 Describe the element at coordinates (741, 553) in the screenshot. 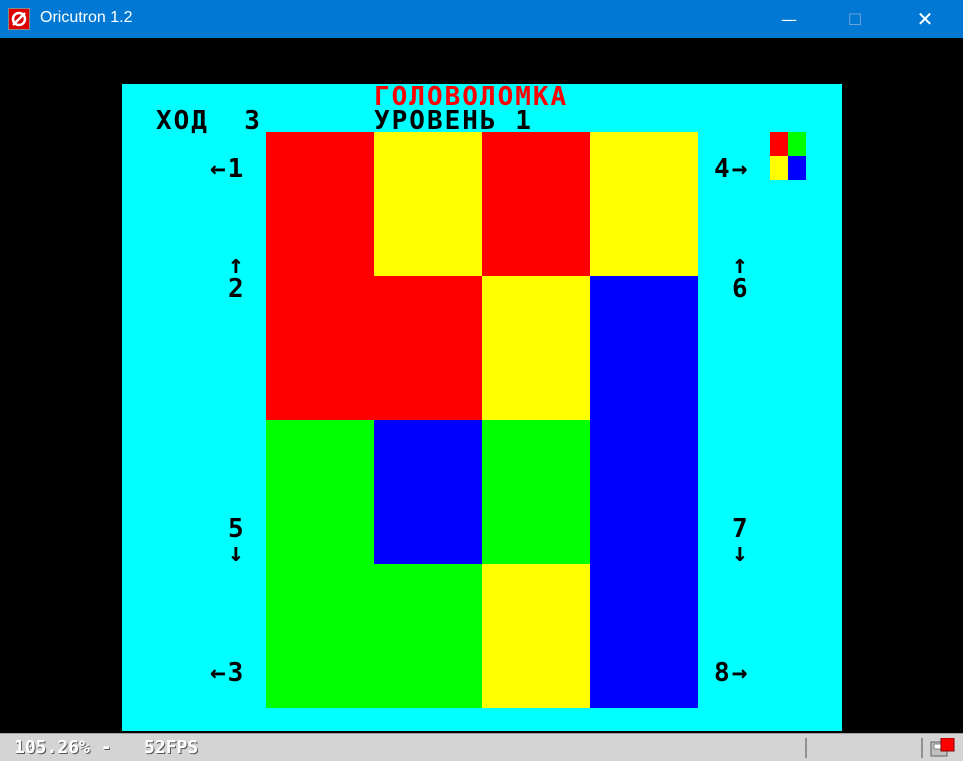

I see `control-7-down-arrow: ↓` at that location.